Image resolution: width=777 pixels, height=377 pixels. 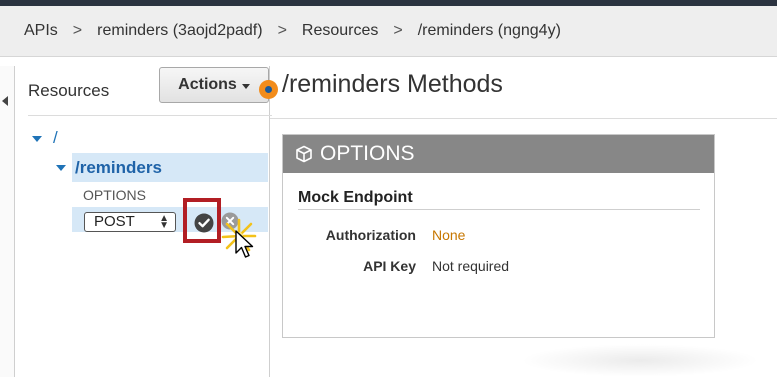 What do you see at coordinates (389, 266) in the screenshot?
I see `api-key-label: API Key` at bounding box center [389, 266].